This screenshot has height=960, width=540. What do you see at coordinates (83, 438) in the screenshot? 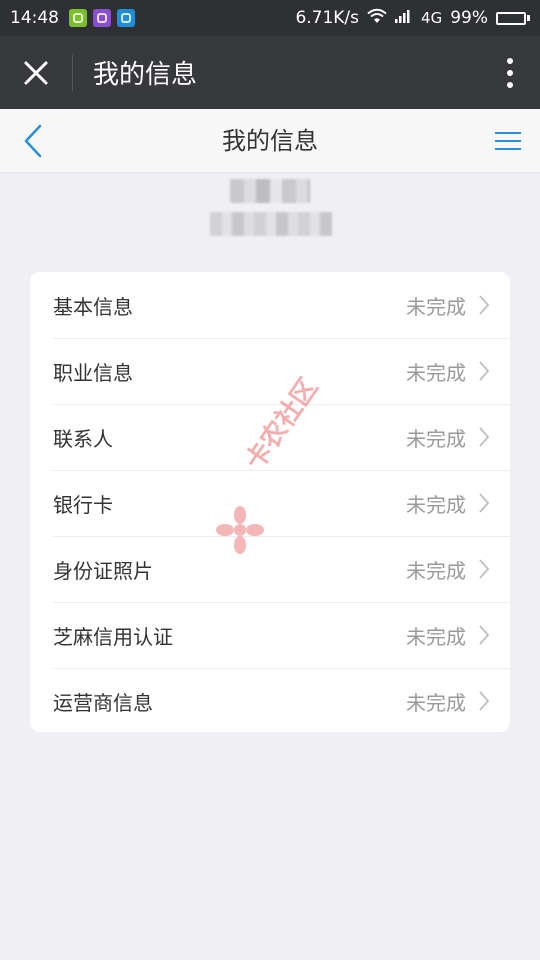
I see `list-item-label: 联系人` at bounding box center [83, 438].